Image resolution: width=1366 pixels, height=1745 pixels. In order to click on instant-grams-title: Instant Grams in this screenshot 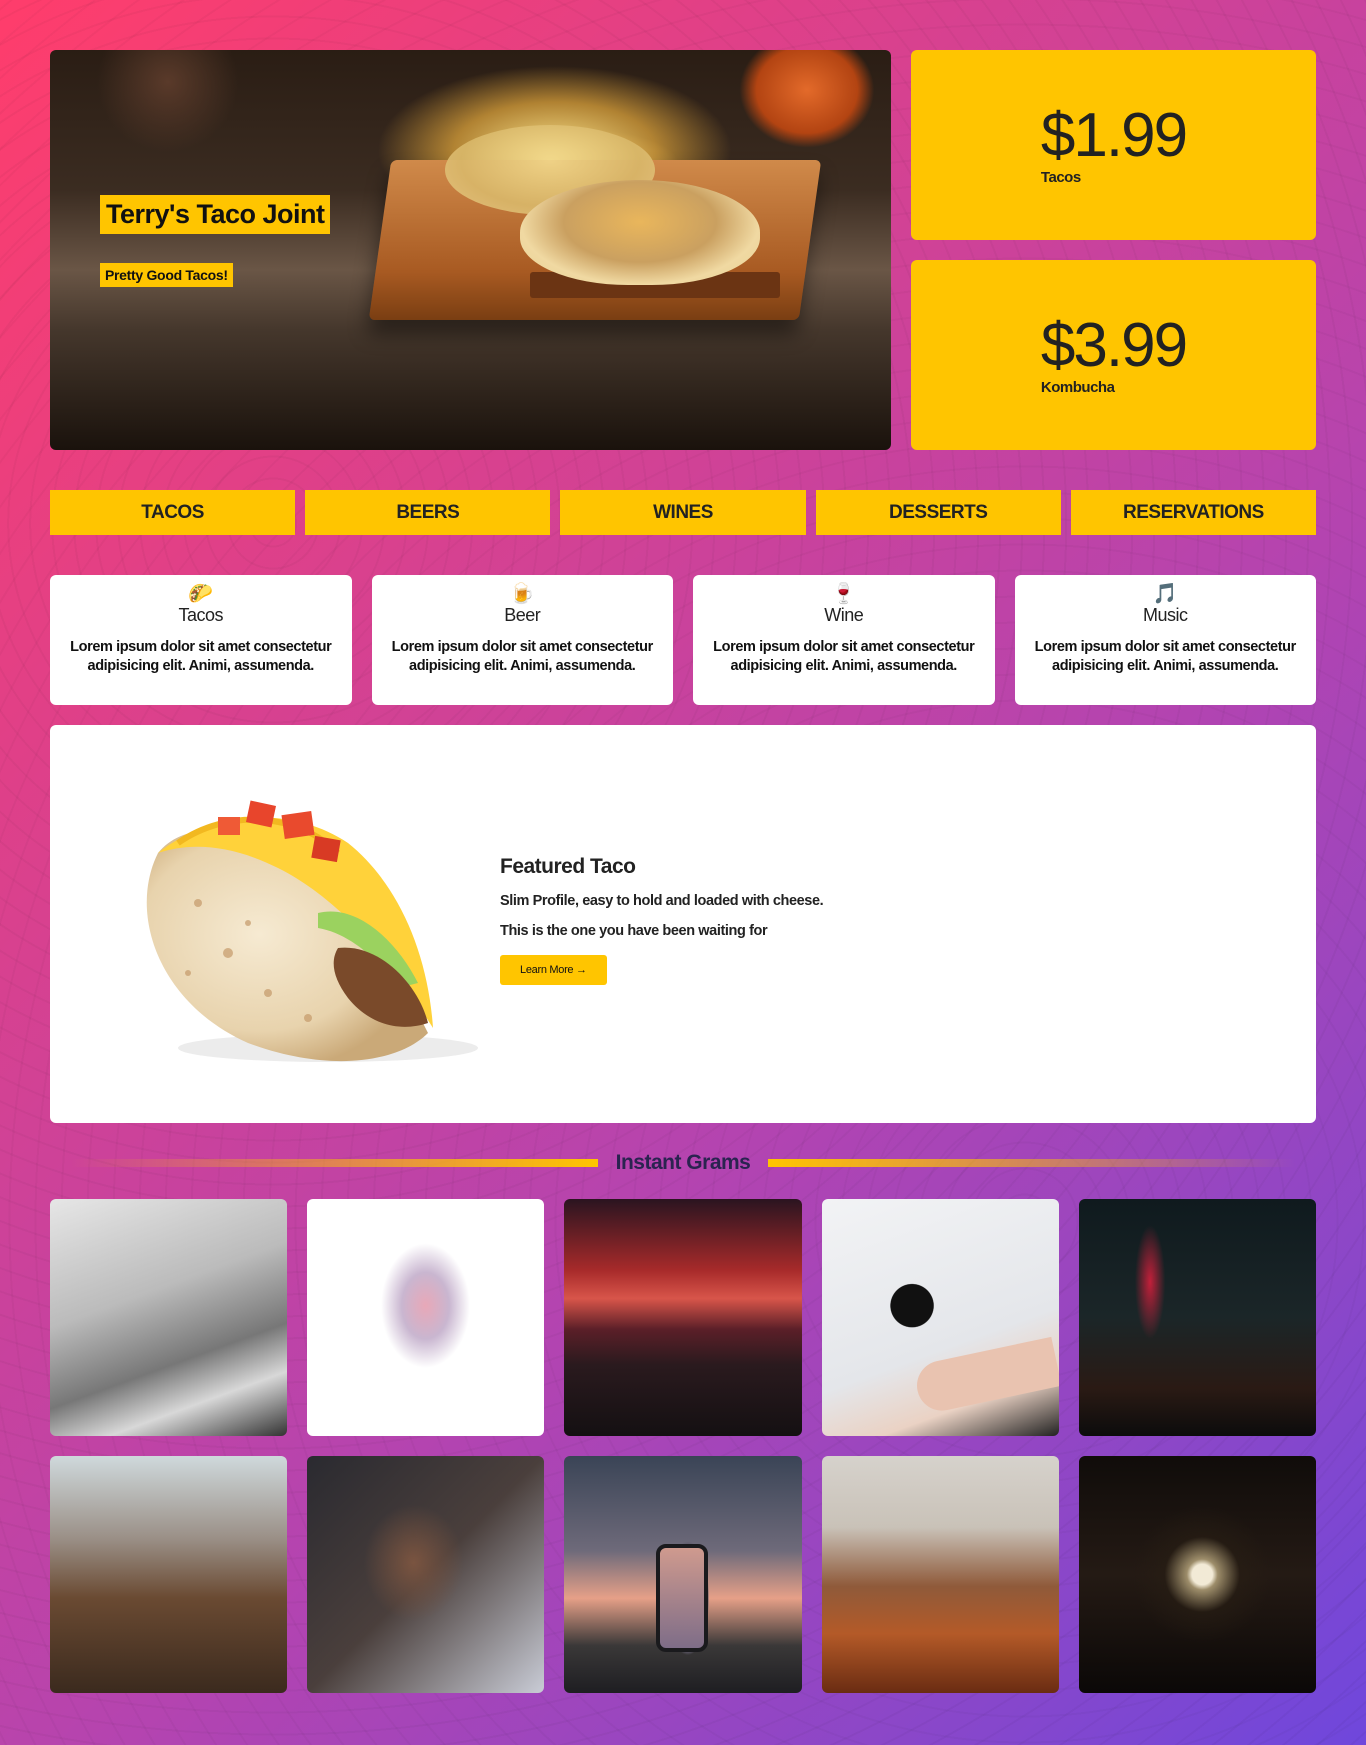, I will do `click(683, 1162)`.